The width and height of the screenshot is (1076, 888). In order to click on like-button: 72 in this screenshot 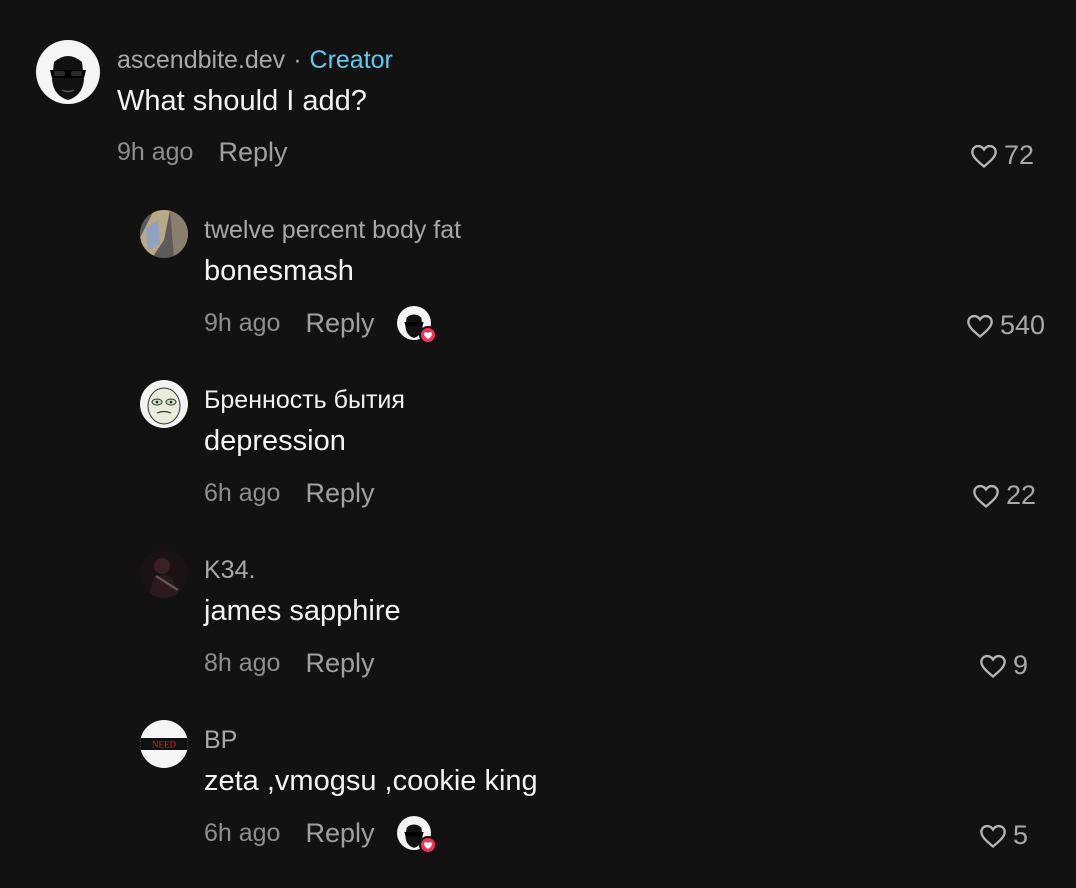, I will do `click(1002, 155)`.